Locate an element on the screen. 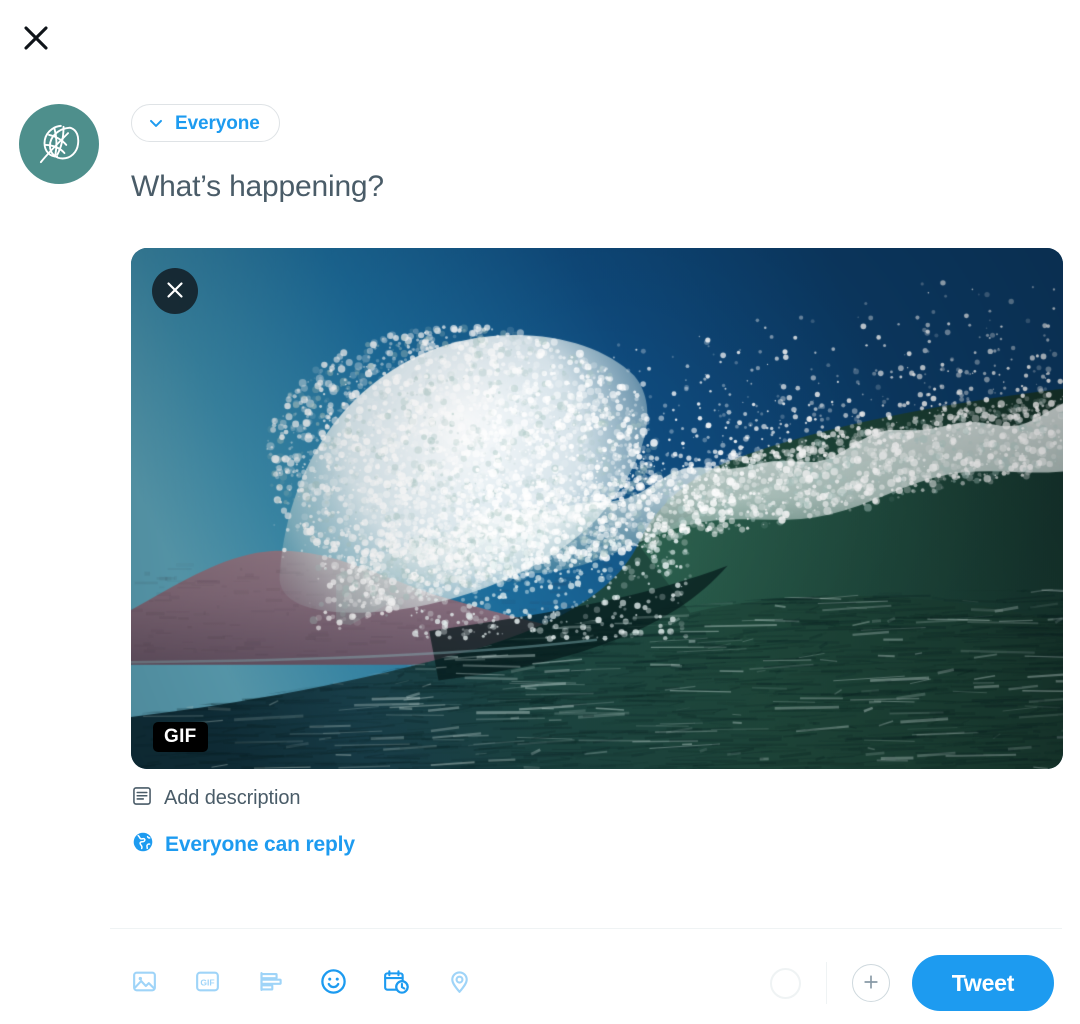 The image size is (1080, 1024). reply-setting-label: Everyone can reply is located at coordinates (260, 844).